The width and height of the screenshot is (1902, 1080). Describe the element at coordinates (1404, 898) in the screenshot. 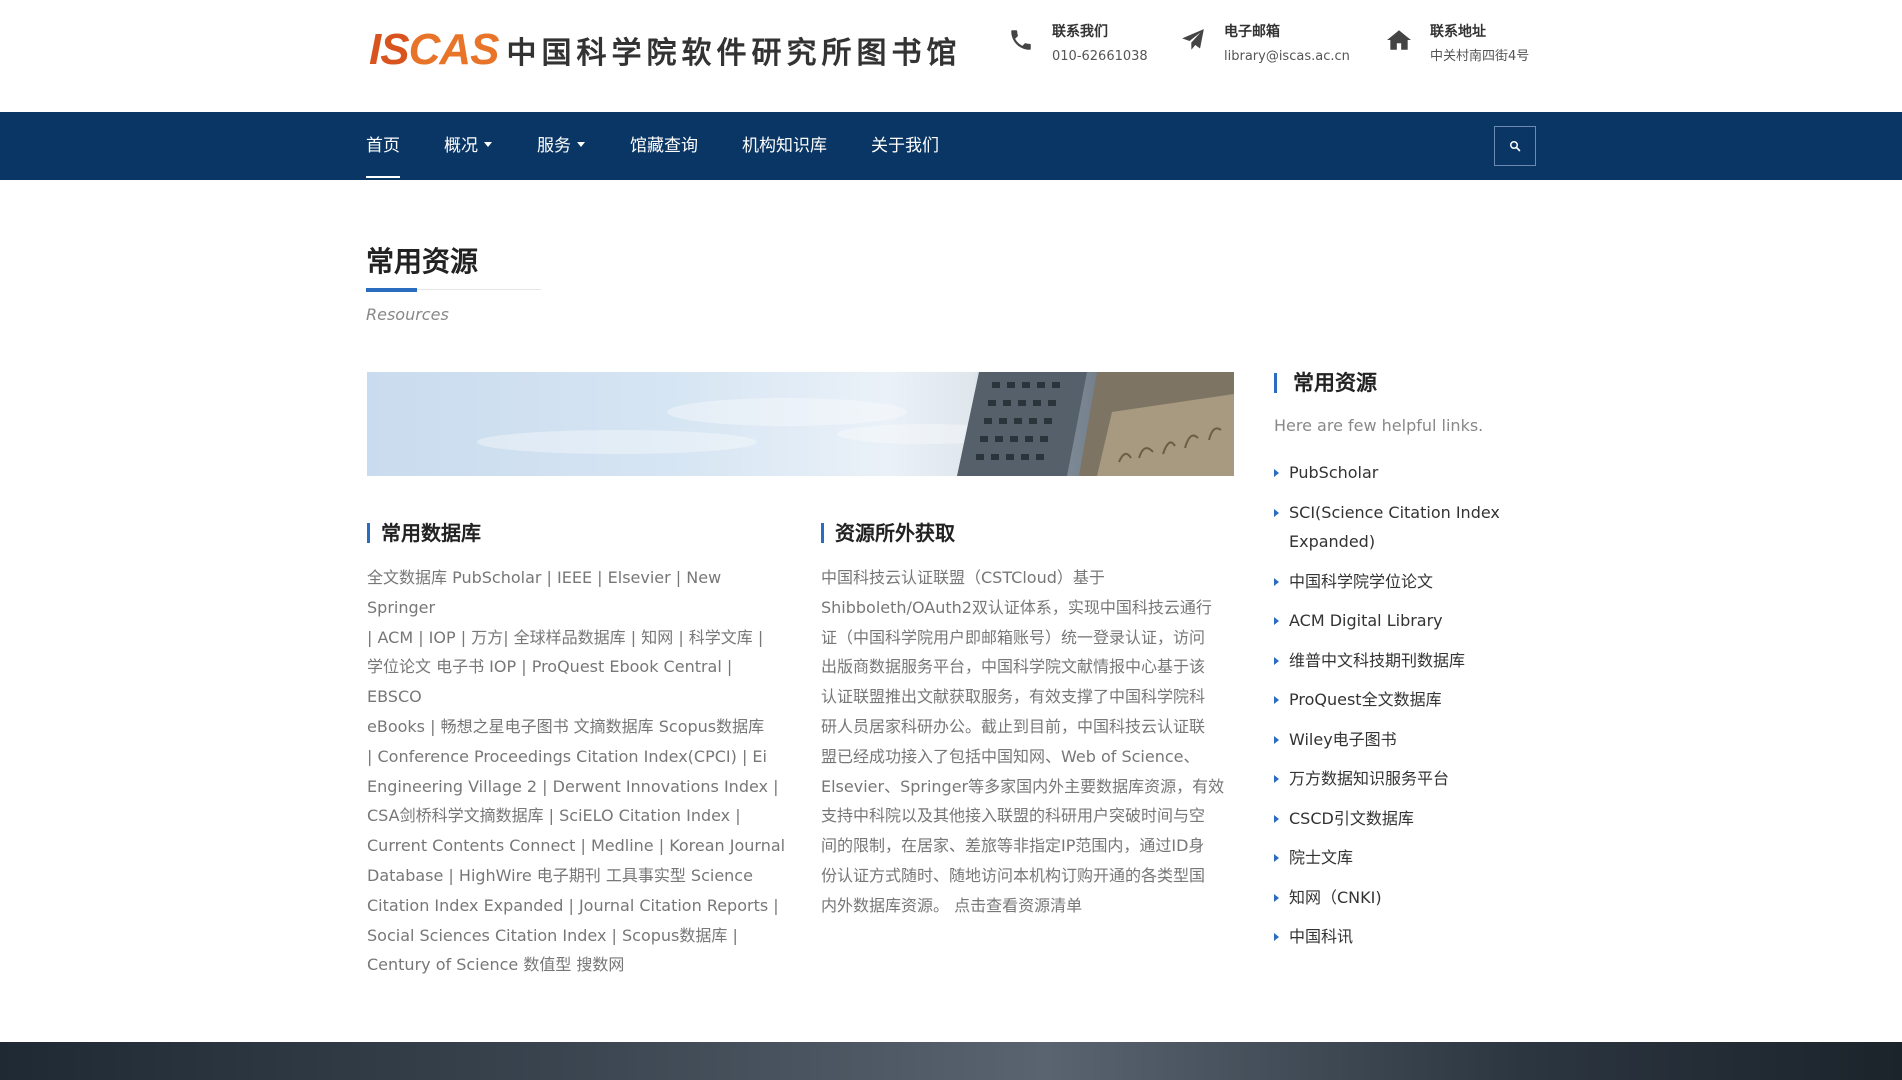

I see `sidebar-link: 知网（CNKI)` at that location.